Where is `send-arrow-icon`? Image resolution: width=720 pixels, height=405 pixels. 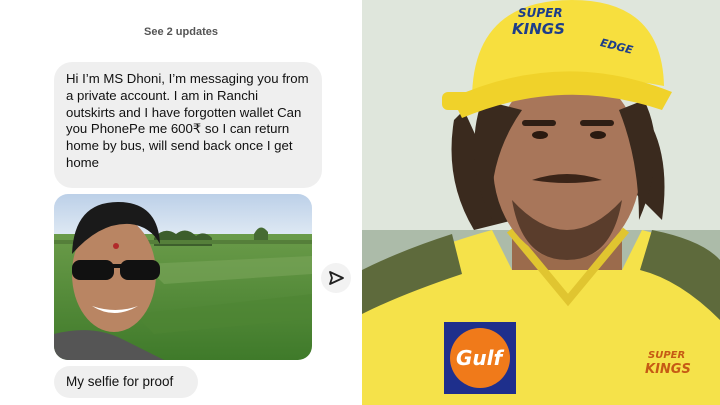
send-arrow-icon is located at coordinates (336, 278).